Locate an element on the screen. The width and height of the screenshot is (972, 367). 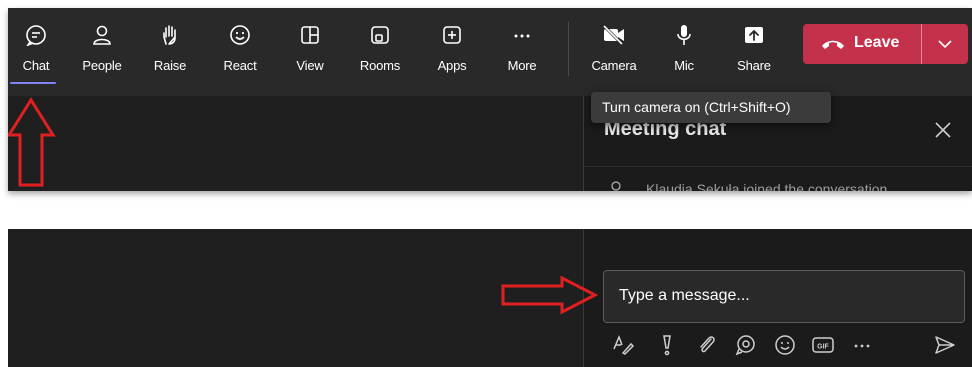
chat-icon is located at coordinates (36, 35).